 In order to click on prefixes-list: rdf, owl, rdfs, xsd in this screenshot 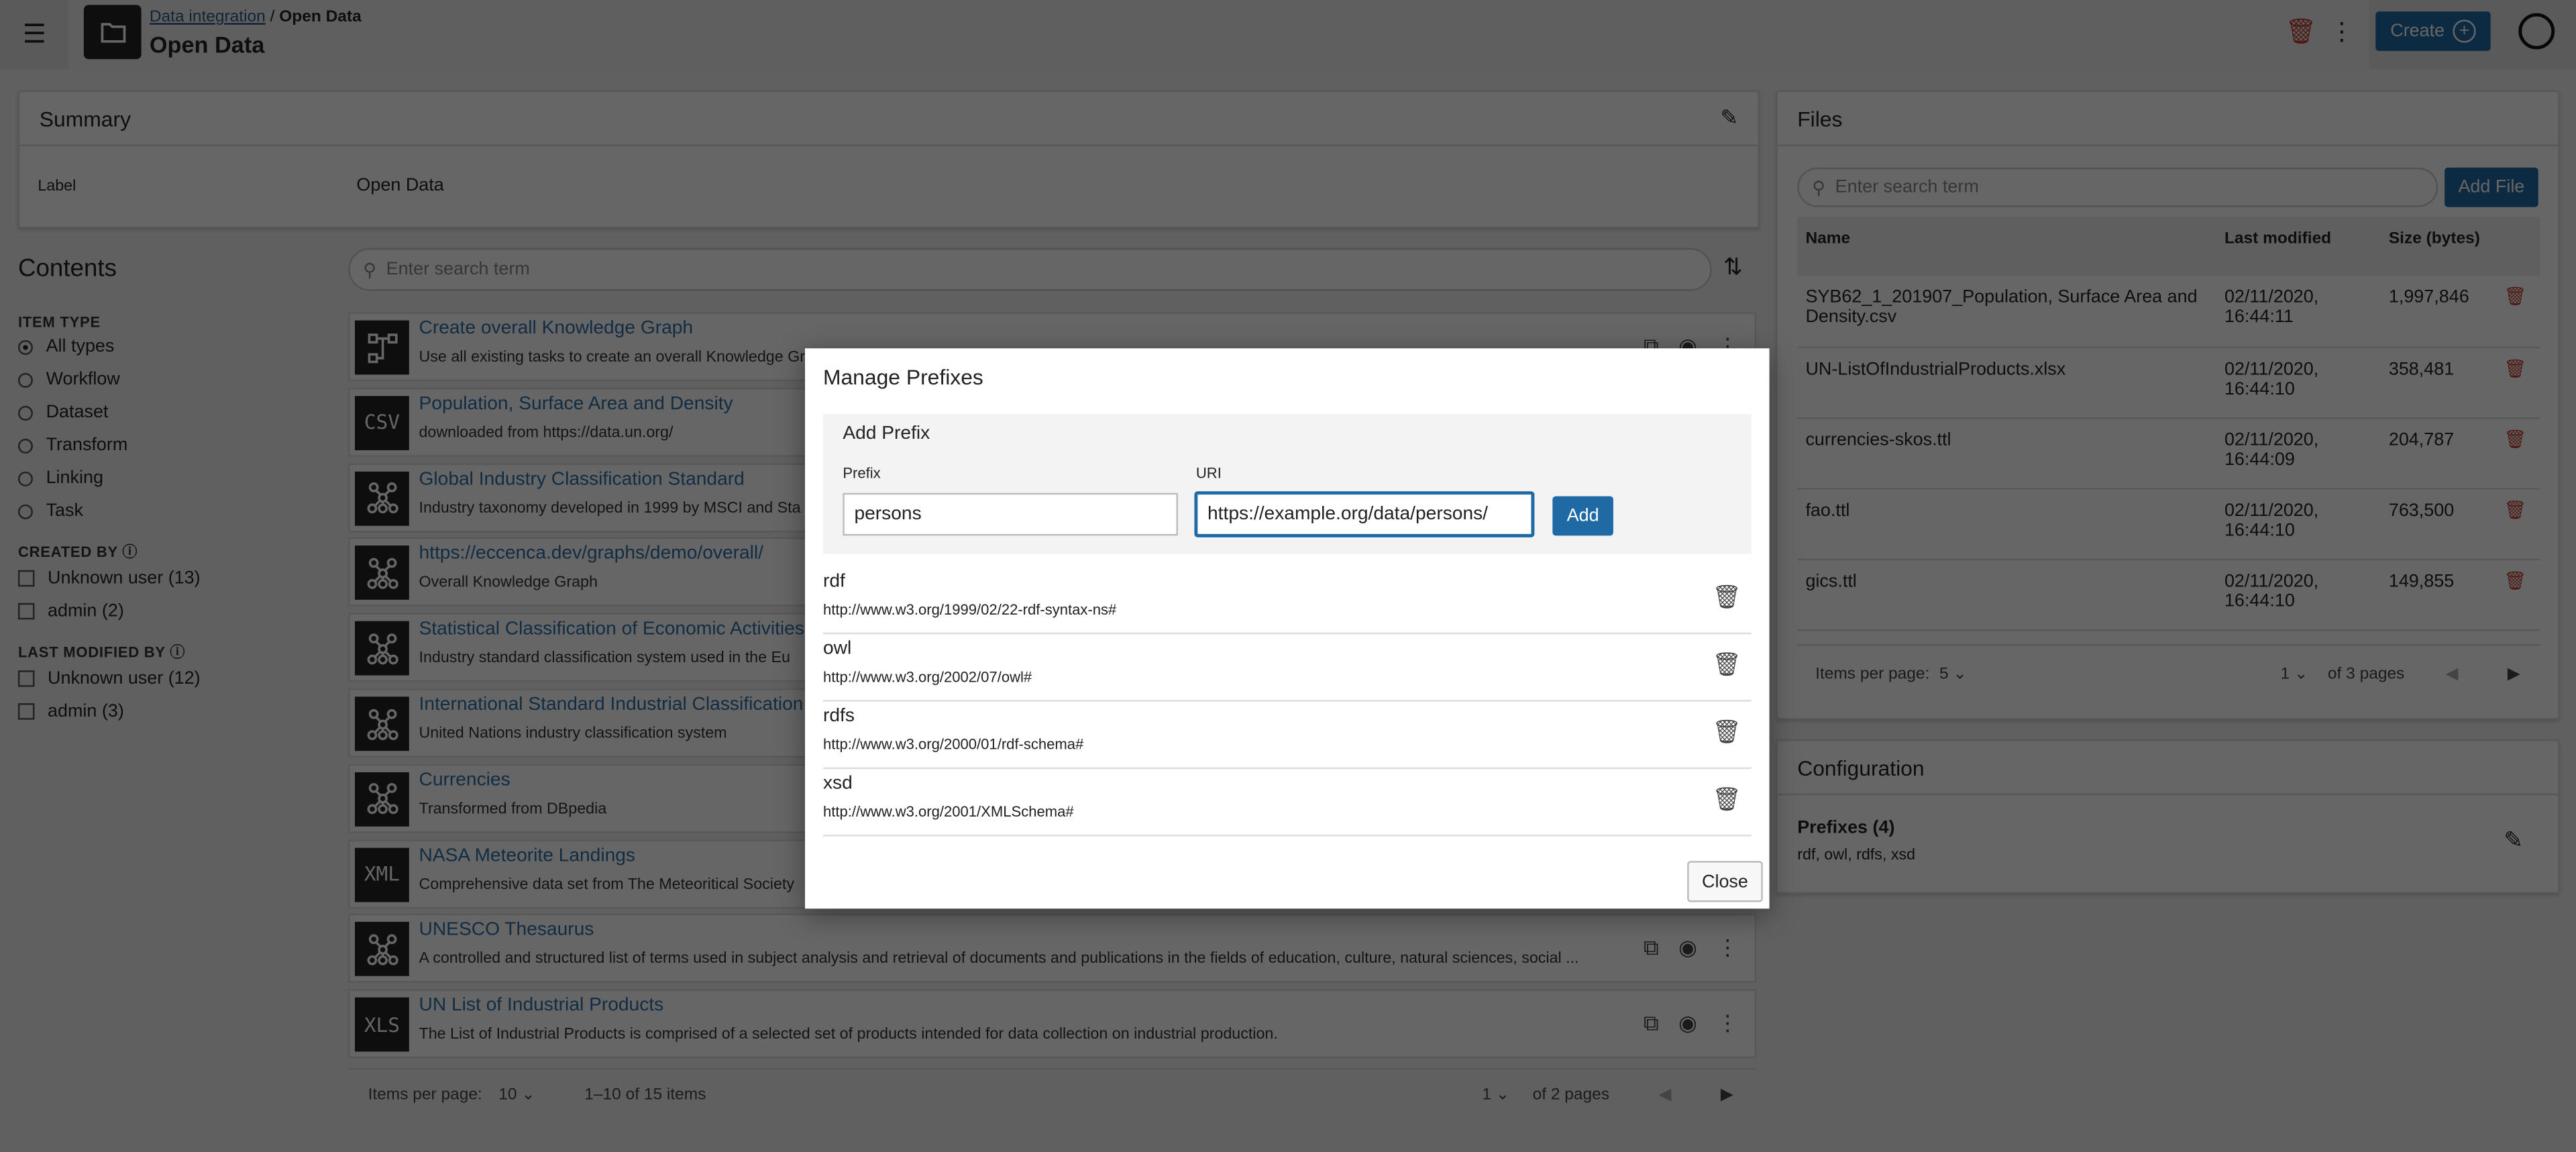, I will do `click(1856, 855)`.